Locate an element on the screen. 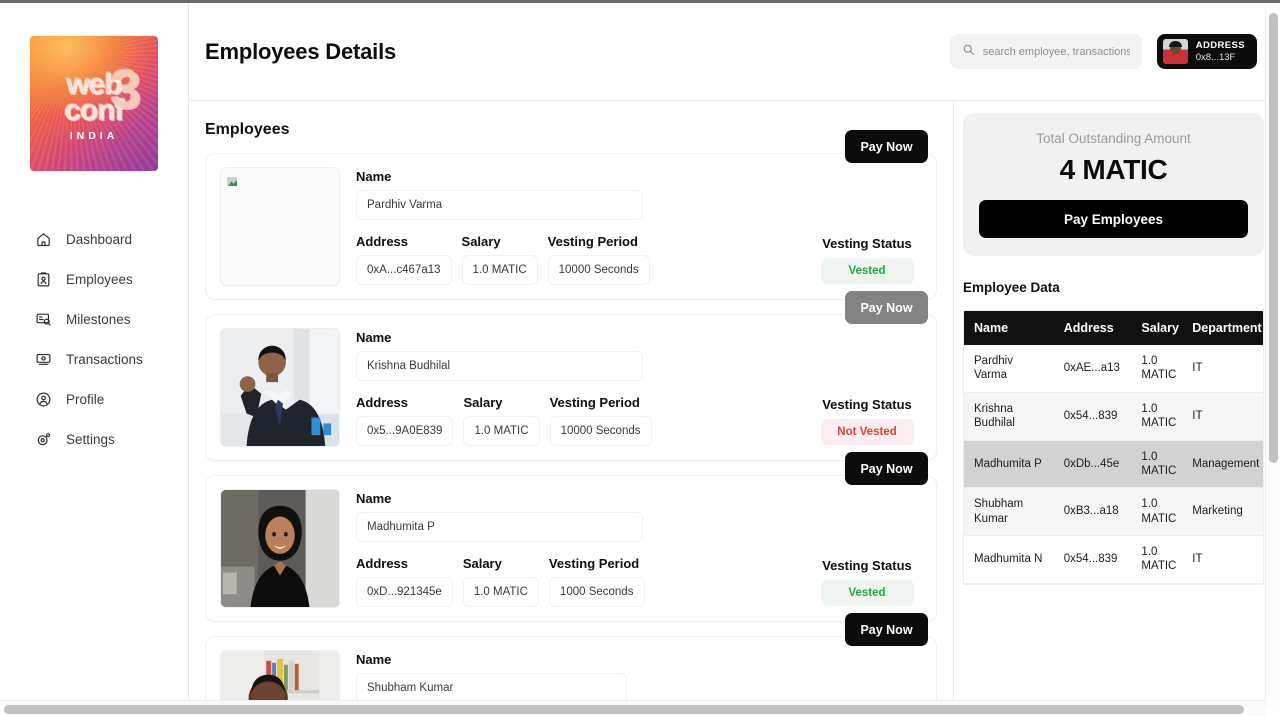 Image resolution: width=1280 pixels, height=716 pixels. horizontal-scrollbar is located at coordinates (632, 708).